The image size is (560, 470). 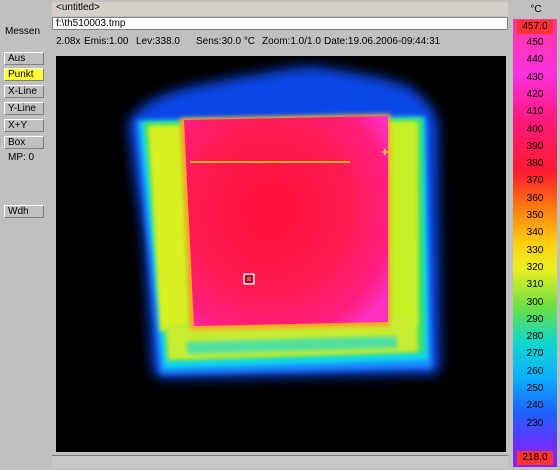 I want to click on repeat-button: Wdh, so click(x=24, y=211).